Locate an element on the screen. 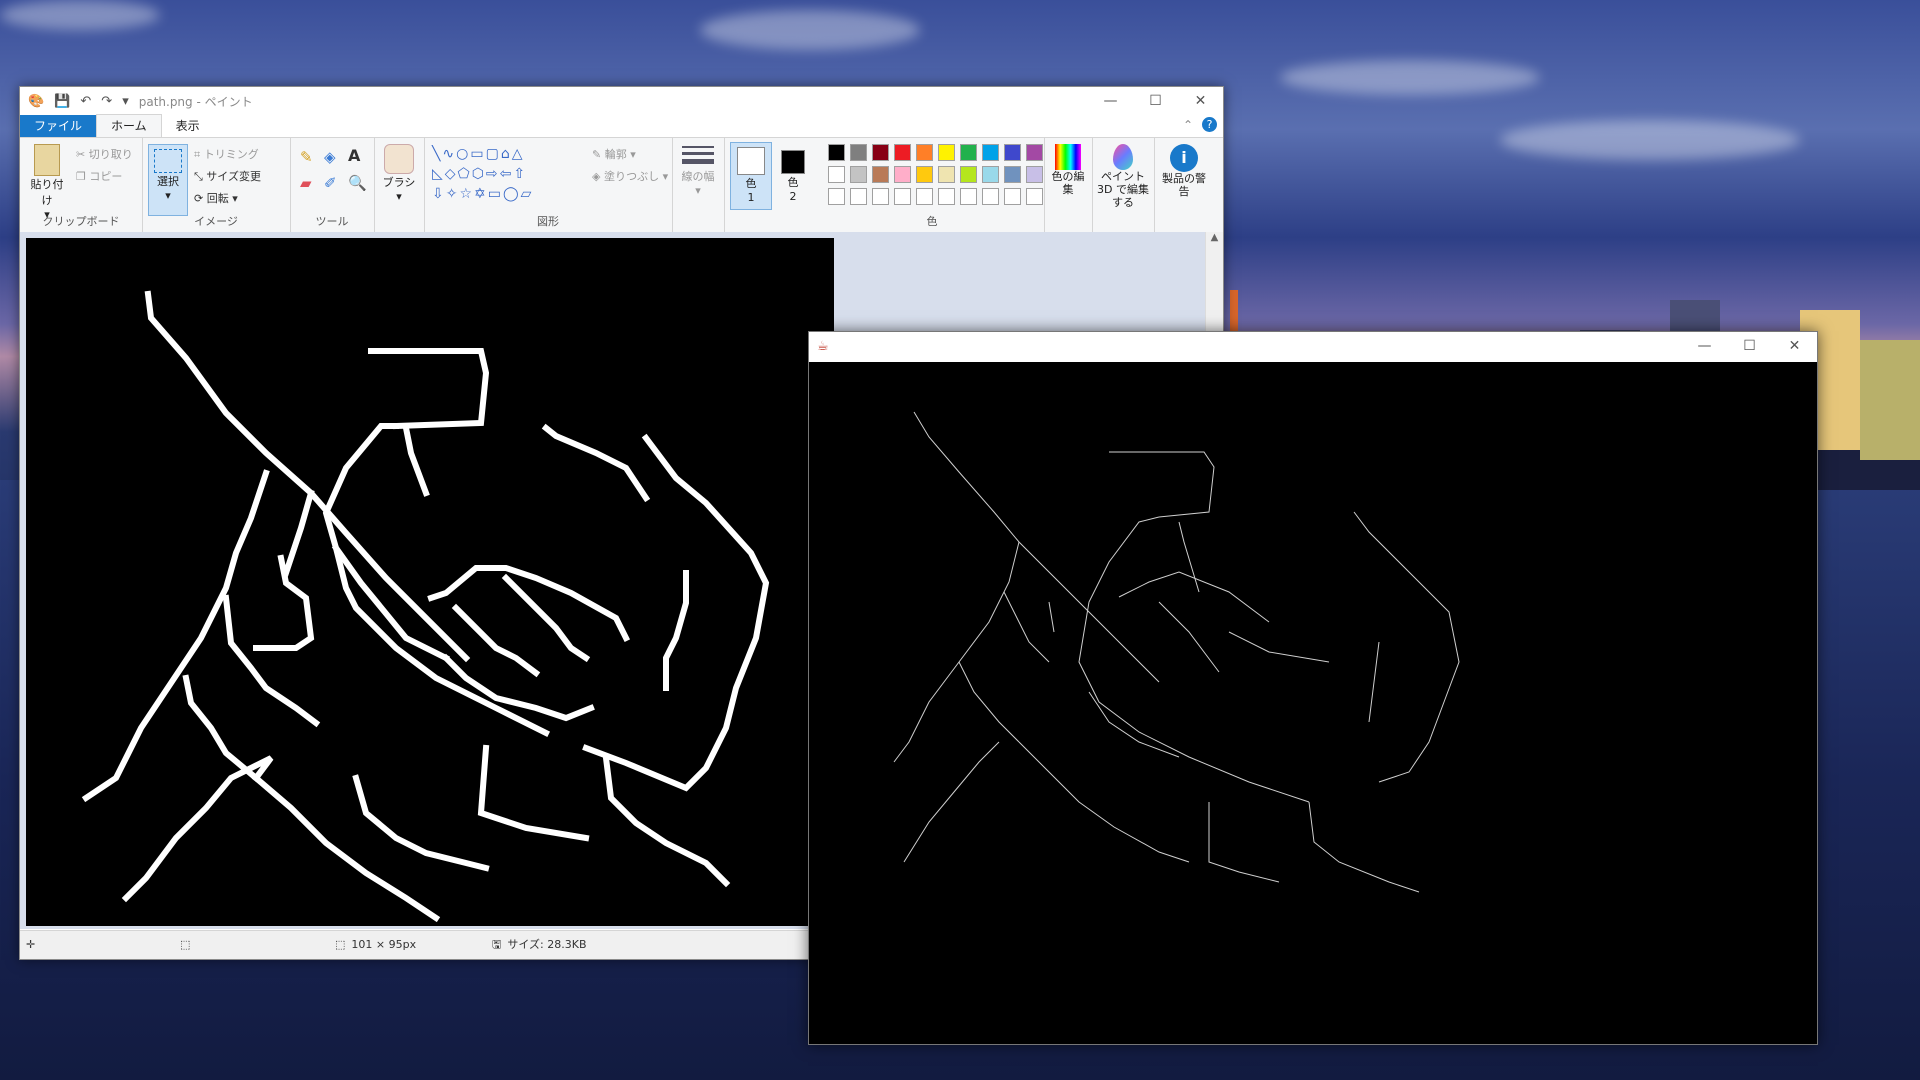 The image size is (1920, 1080). resize-label: サイズ変更 is located at coordinates (233, 176).